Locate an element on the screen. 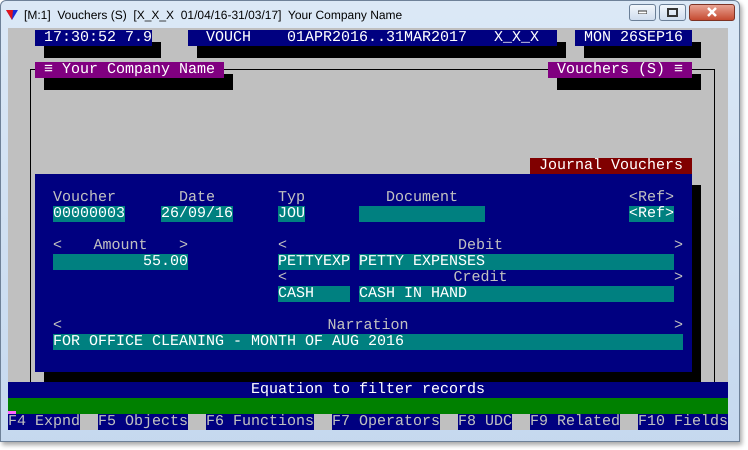 This screenshot has height=450, width=748. field-label: Typ is located at coordinates (291, 198).